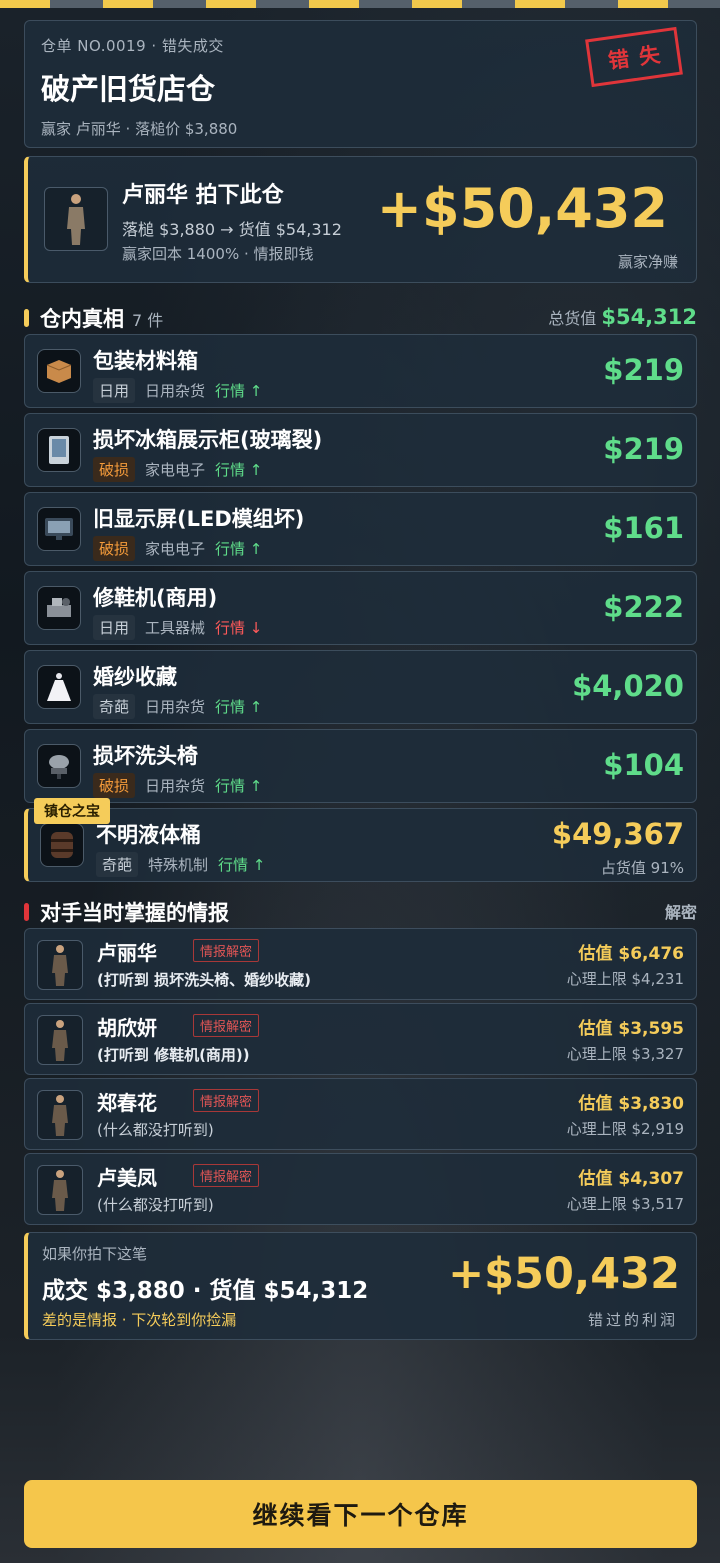 The height and width of the screenshot is (1563, 720). What do you see at coordinates (643, 528) in the screenshot?
I see `item-price: $161` at bounding box center [643, 528].